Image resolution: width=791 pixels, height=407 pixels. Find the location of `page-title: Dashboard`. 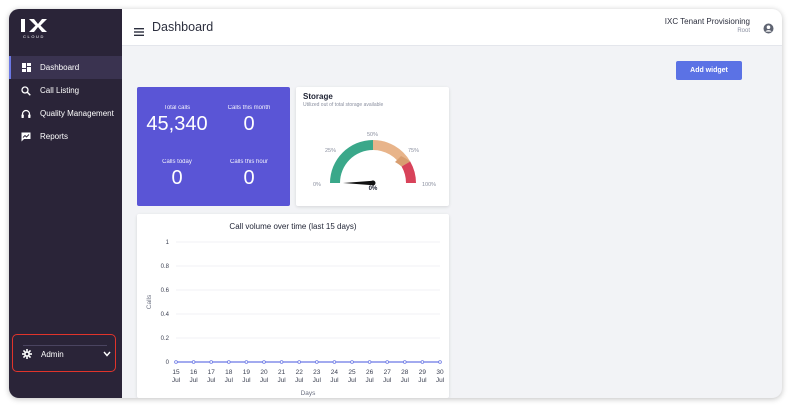

page-title: Dashboard is located at coordinates (183, 27).